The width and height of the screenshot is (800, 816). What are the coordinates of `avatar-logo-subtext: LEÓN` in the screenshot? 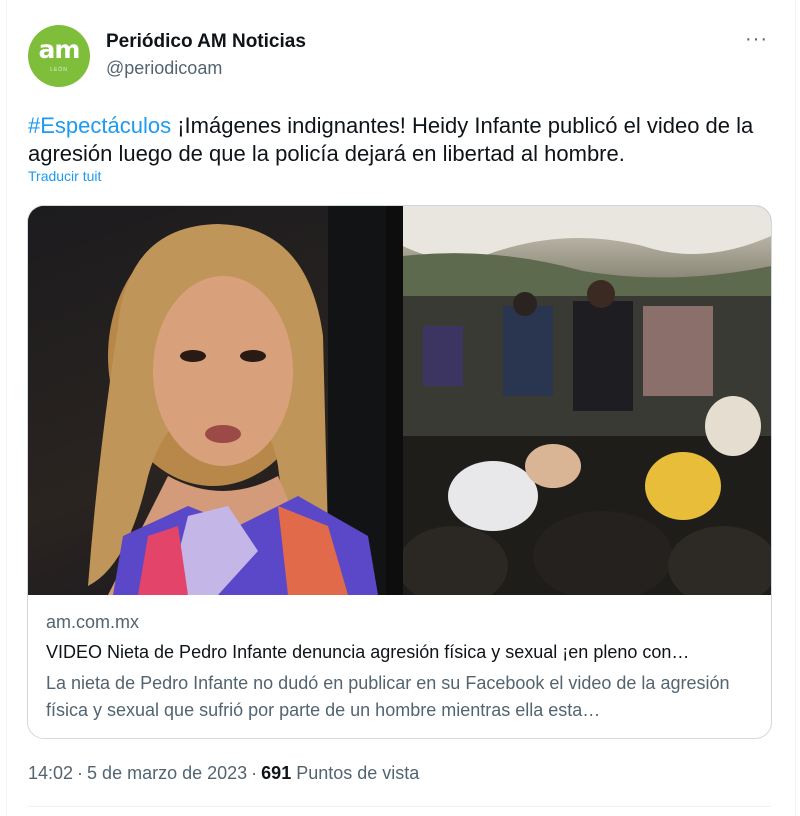 It's located at (59, 70).